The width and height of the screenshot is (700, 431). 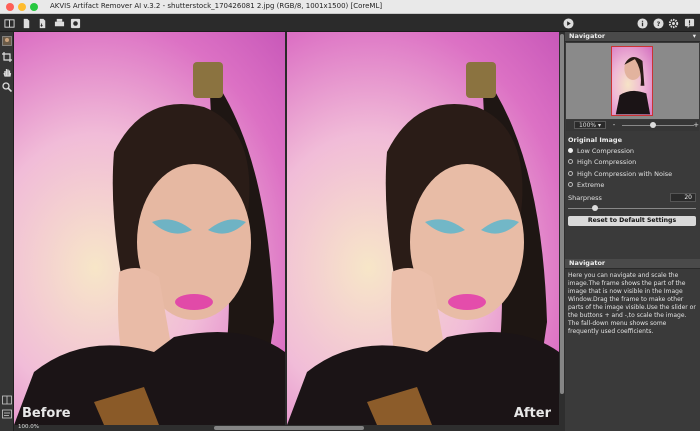 I want to click on crop-icon, so click(x=7, y=57).